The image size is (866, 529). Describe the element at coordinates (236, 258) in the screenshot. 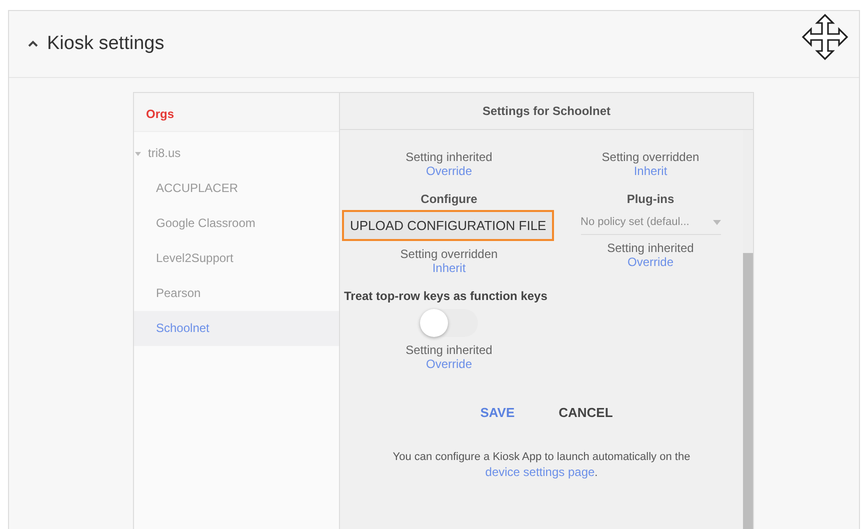

I see `org-item: Level2Support` at that location.